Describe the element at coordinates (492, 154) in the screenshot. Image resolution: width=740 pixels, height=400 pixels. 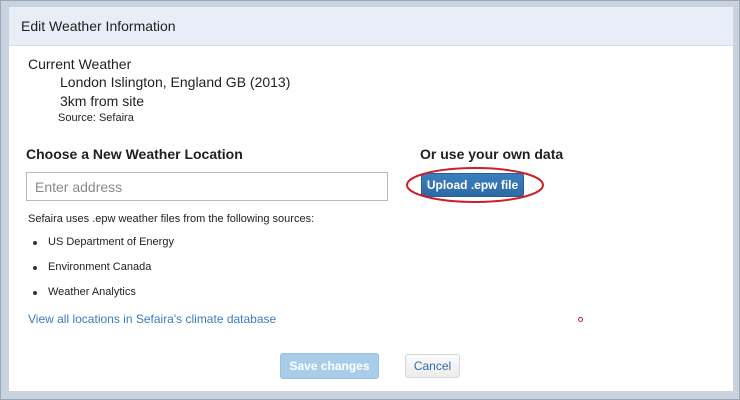
I see `own-data-heading: Or use your own data` at that location.